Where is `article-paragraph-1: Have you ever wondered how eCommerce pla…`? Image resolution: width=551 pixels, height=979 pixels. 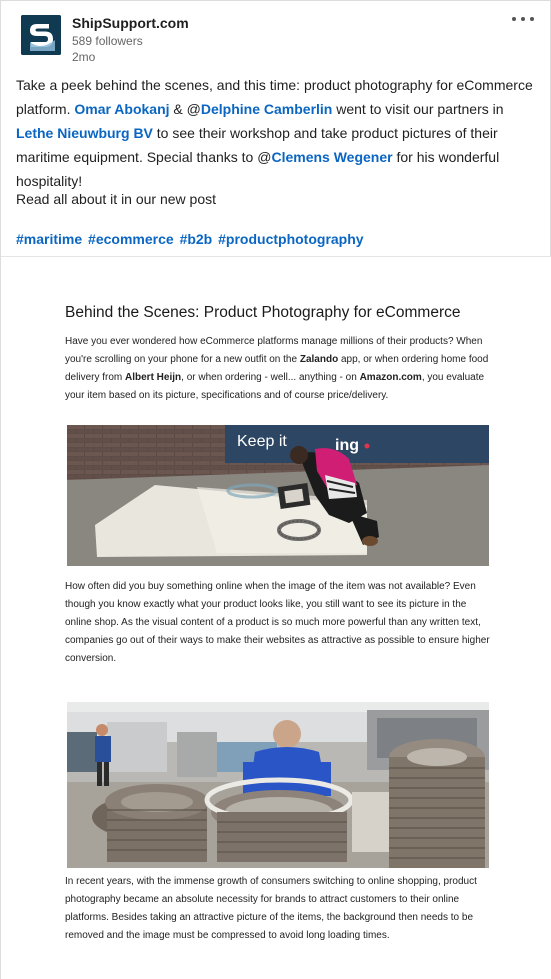 article-paragraph-1: Have you ever wondered how eCommerce pla… is located at coordinates (280, 369).